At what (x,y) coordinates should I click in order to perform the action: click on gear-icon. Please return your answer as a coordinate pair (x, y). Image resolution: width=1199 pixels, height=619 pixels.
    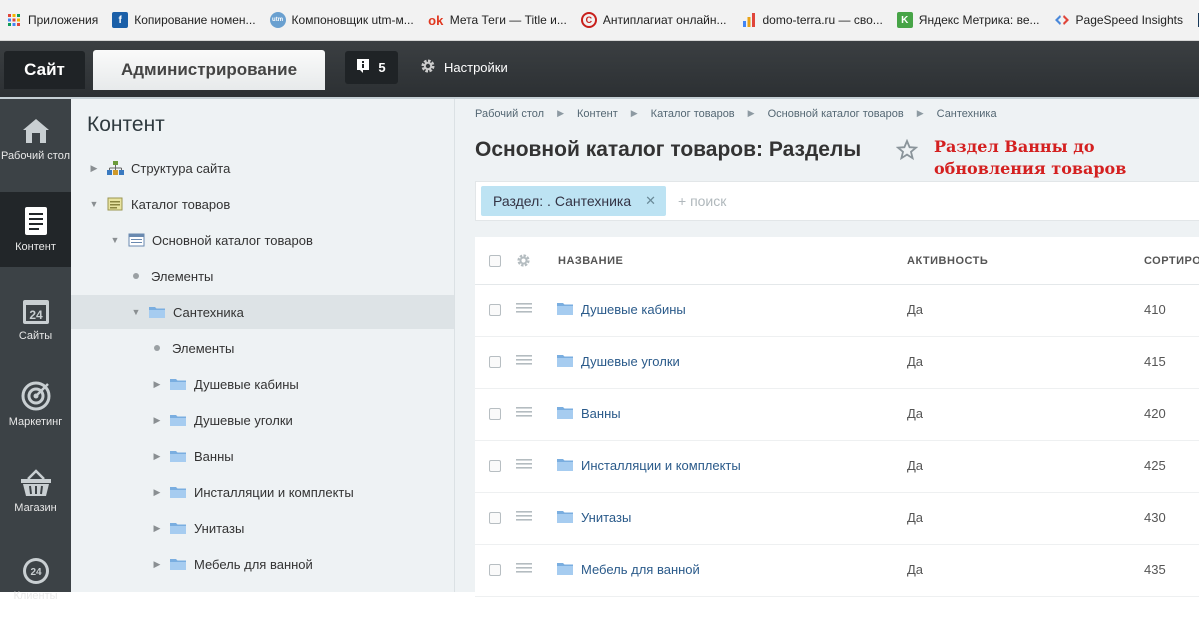
    Looking at the image, I should click on (523, 262).